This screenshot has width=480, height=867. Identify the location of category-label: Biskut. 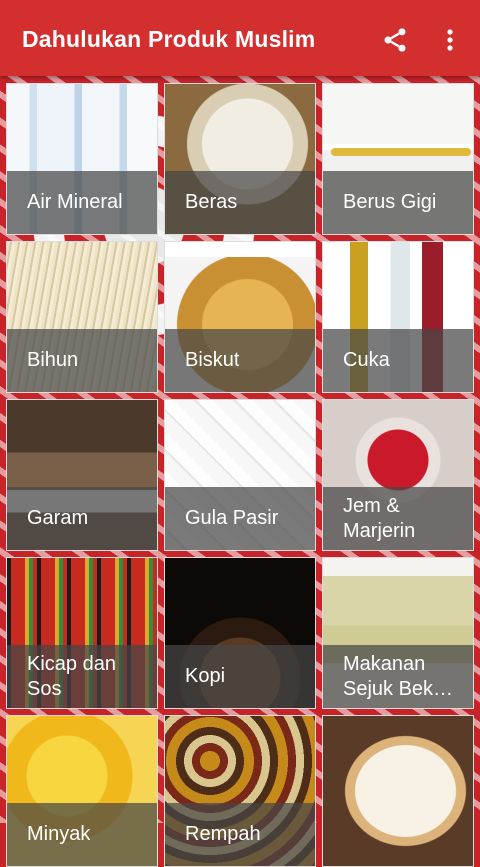
(212, 360).